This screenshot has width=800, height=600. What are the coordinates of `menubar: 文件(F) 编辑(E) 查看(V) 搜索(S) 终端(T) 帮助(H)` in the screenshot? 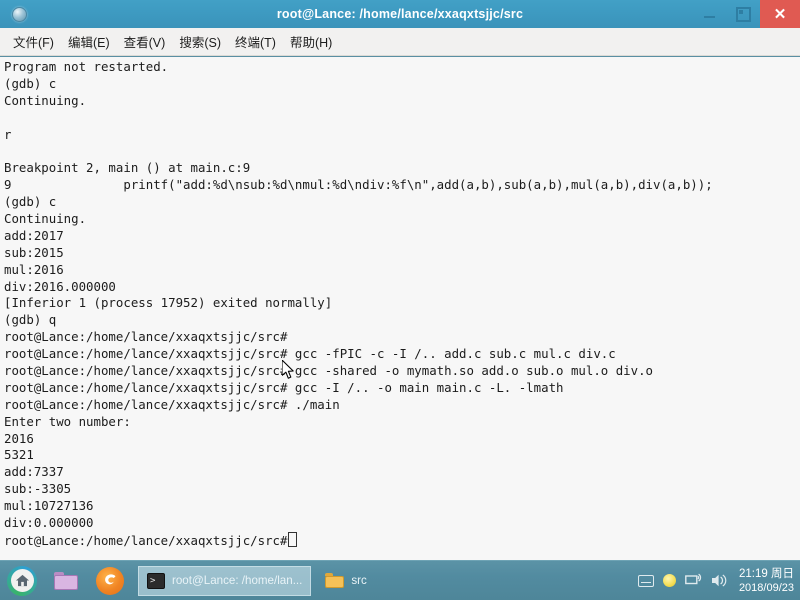 It's located at (400, 42).